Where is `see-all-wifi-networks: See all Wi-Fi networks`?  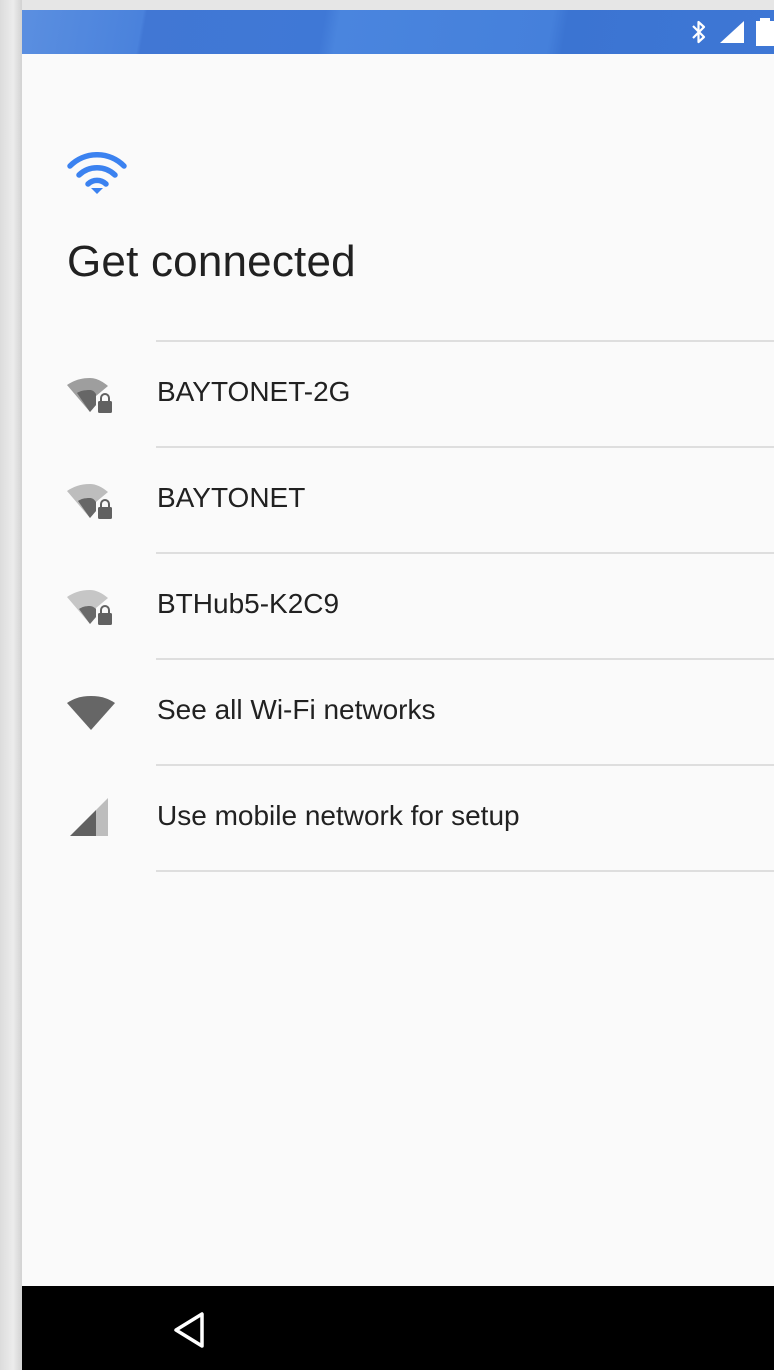 see-all-wifi-networks: See all Wi-Fi networks is located at coordinates (398, 711).